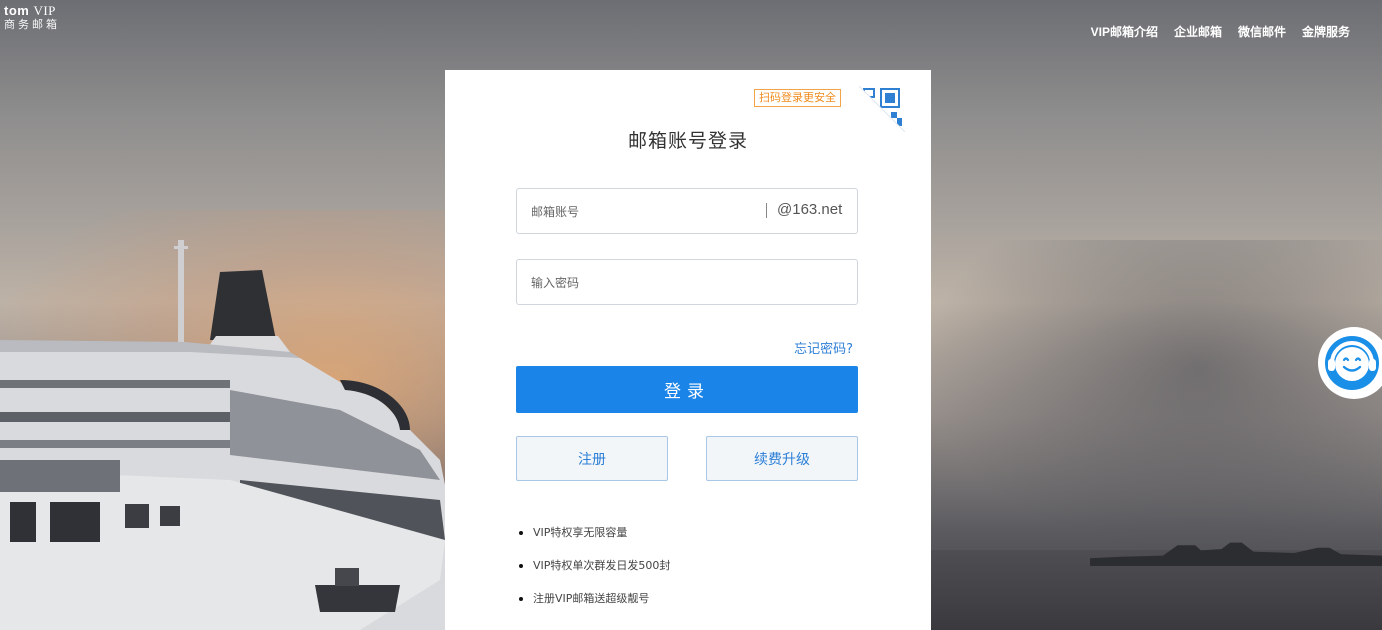  I want to click on renew-upgrade-button: 续费升级, so click(782, 458).